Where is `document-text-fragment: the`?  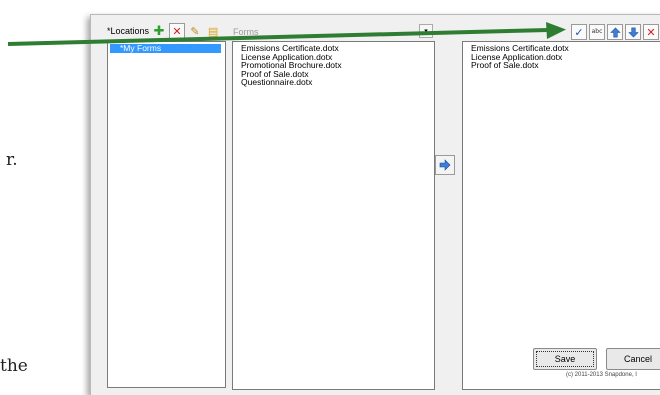
document-text-fragment: the is located at coordinates (14, 366).